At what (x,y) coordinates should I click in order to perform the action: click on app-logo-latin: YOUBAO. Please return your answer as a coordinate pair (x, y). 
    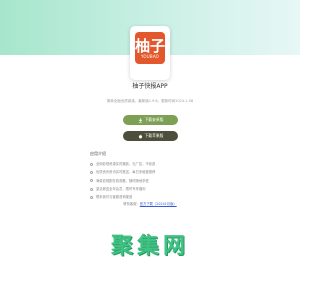
    Looking at the image, I should click on (150, 56).